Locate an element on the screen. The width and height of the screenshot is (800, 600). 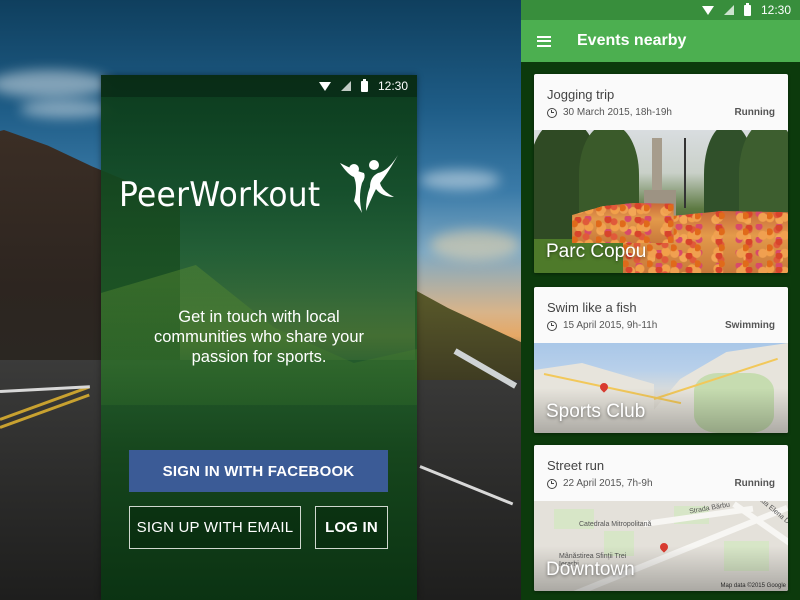
log-in-button: LOG IN is located at coordinates (351, 527).